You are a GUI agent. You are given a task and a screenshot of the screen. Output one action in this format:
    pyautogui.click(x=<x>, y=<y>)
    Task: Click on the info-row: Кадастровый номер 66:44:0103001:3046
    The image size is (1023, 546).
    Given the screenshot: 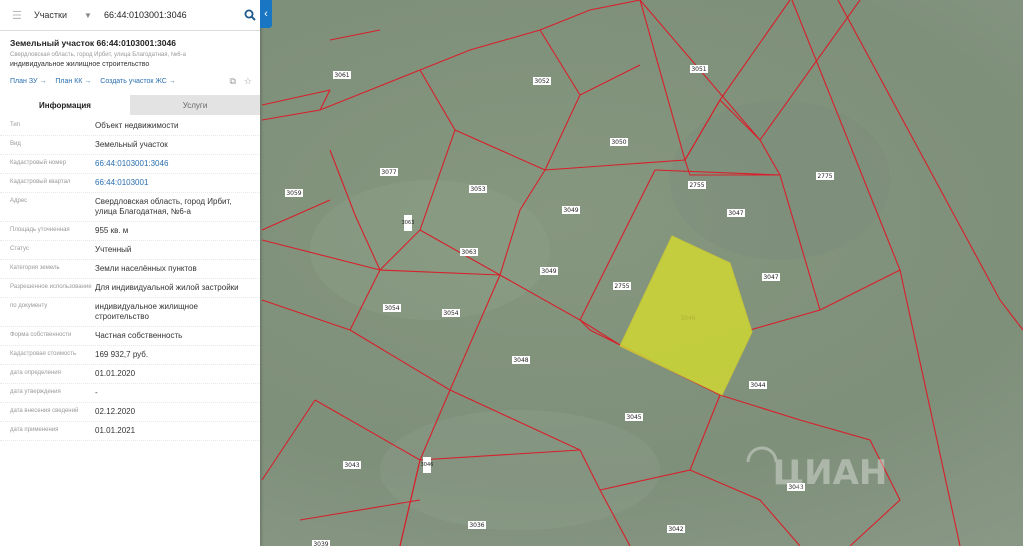 What is the action you would take?
    pyautogui.click(x=130, y=164)
    